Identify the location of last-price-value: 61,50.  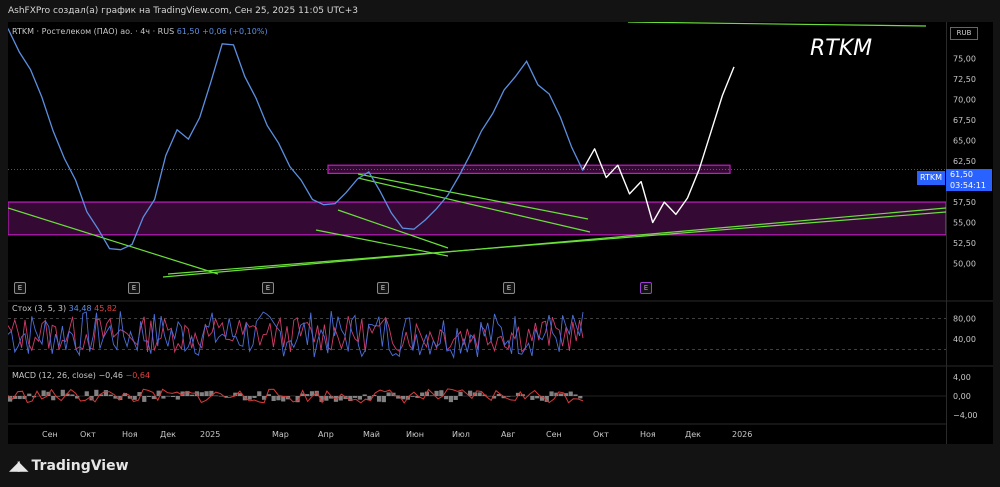
(961, 174).